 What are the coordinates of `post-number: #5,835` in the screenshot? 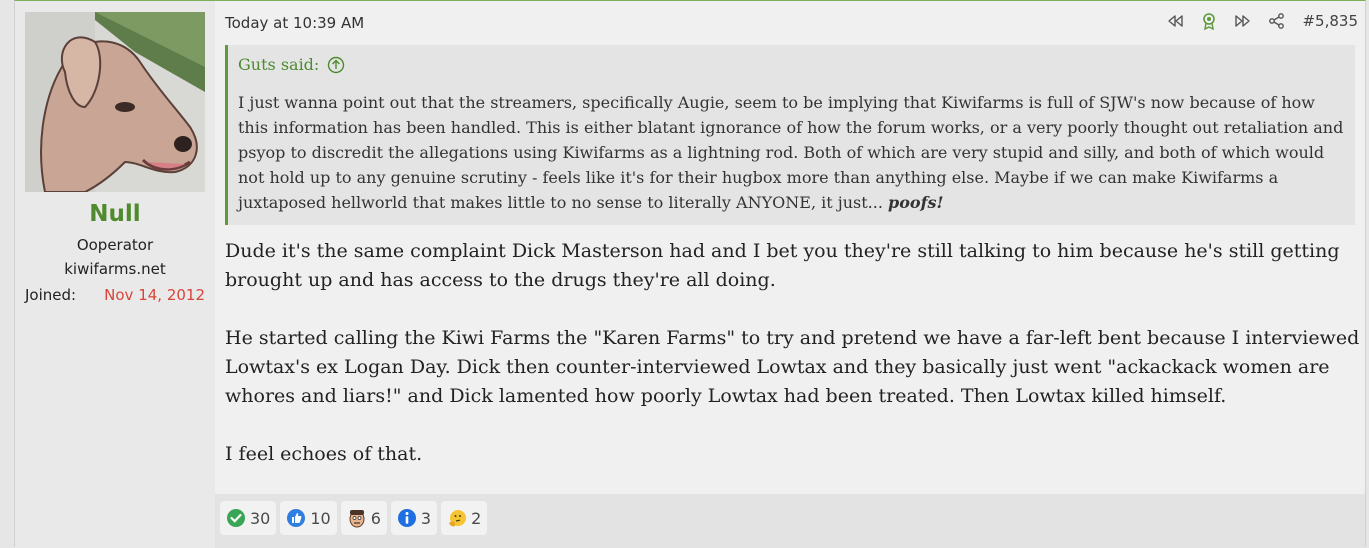 It's located at (1330, 21).